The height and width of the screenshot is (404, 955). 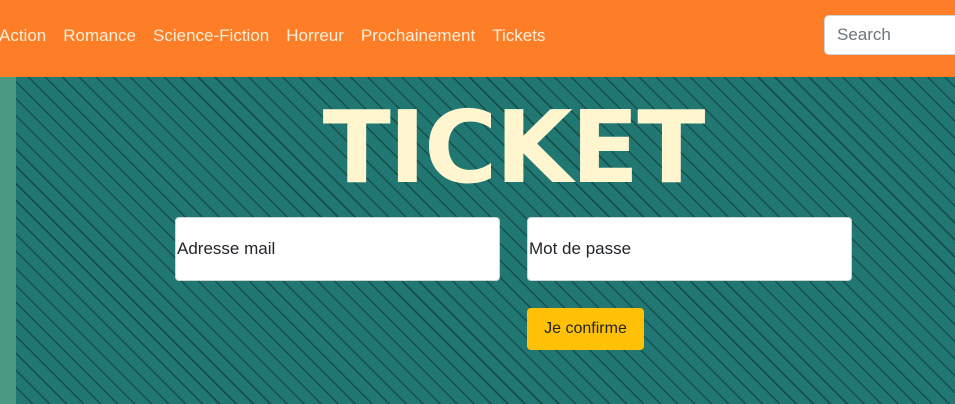 What do you see at coordinates (211, 36) in the screenshot?
I see `nav-link-science-fiction: Science-Fiction` at bounding box center [211, 36].